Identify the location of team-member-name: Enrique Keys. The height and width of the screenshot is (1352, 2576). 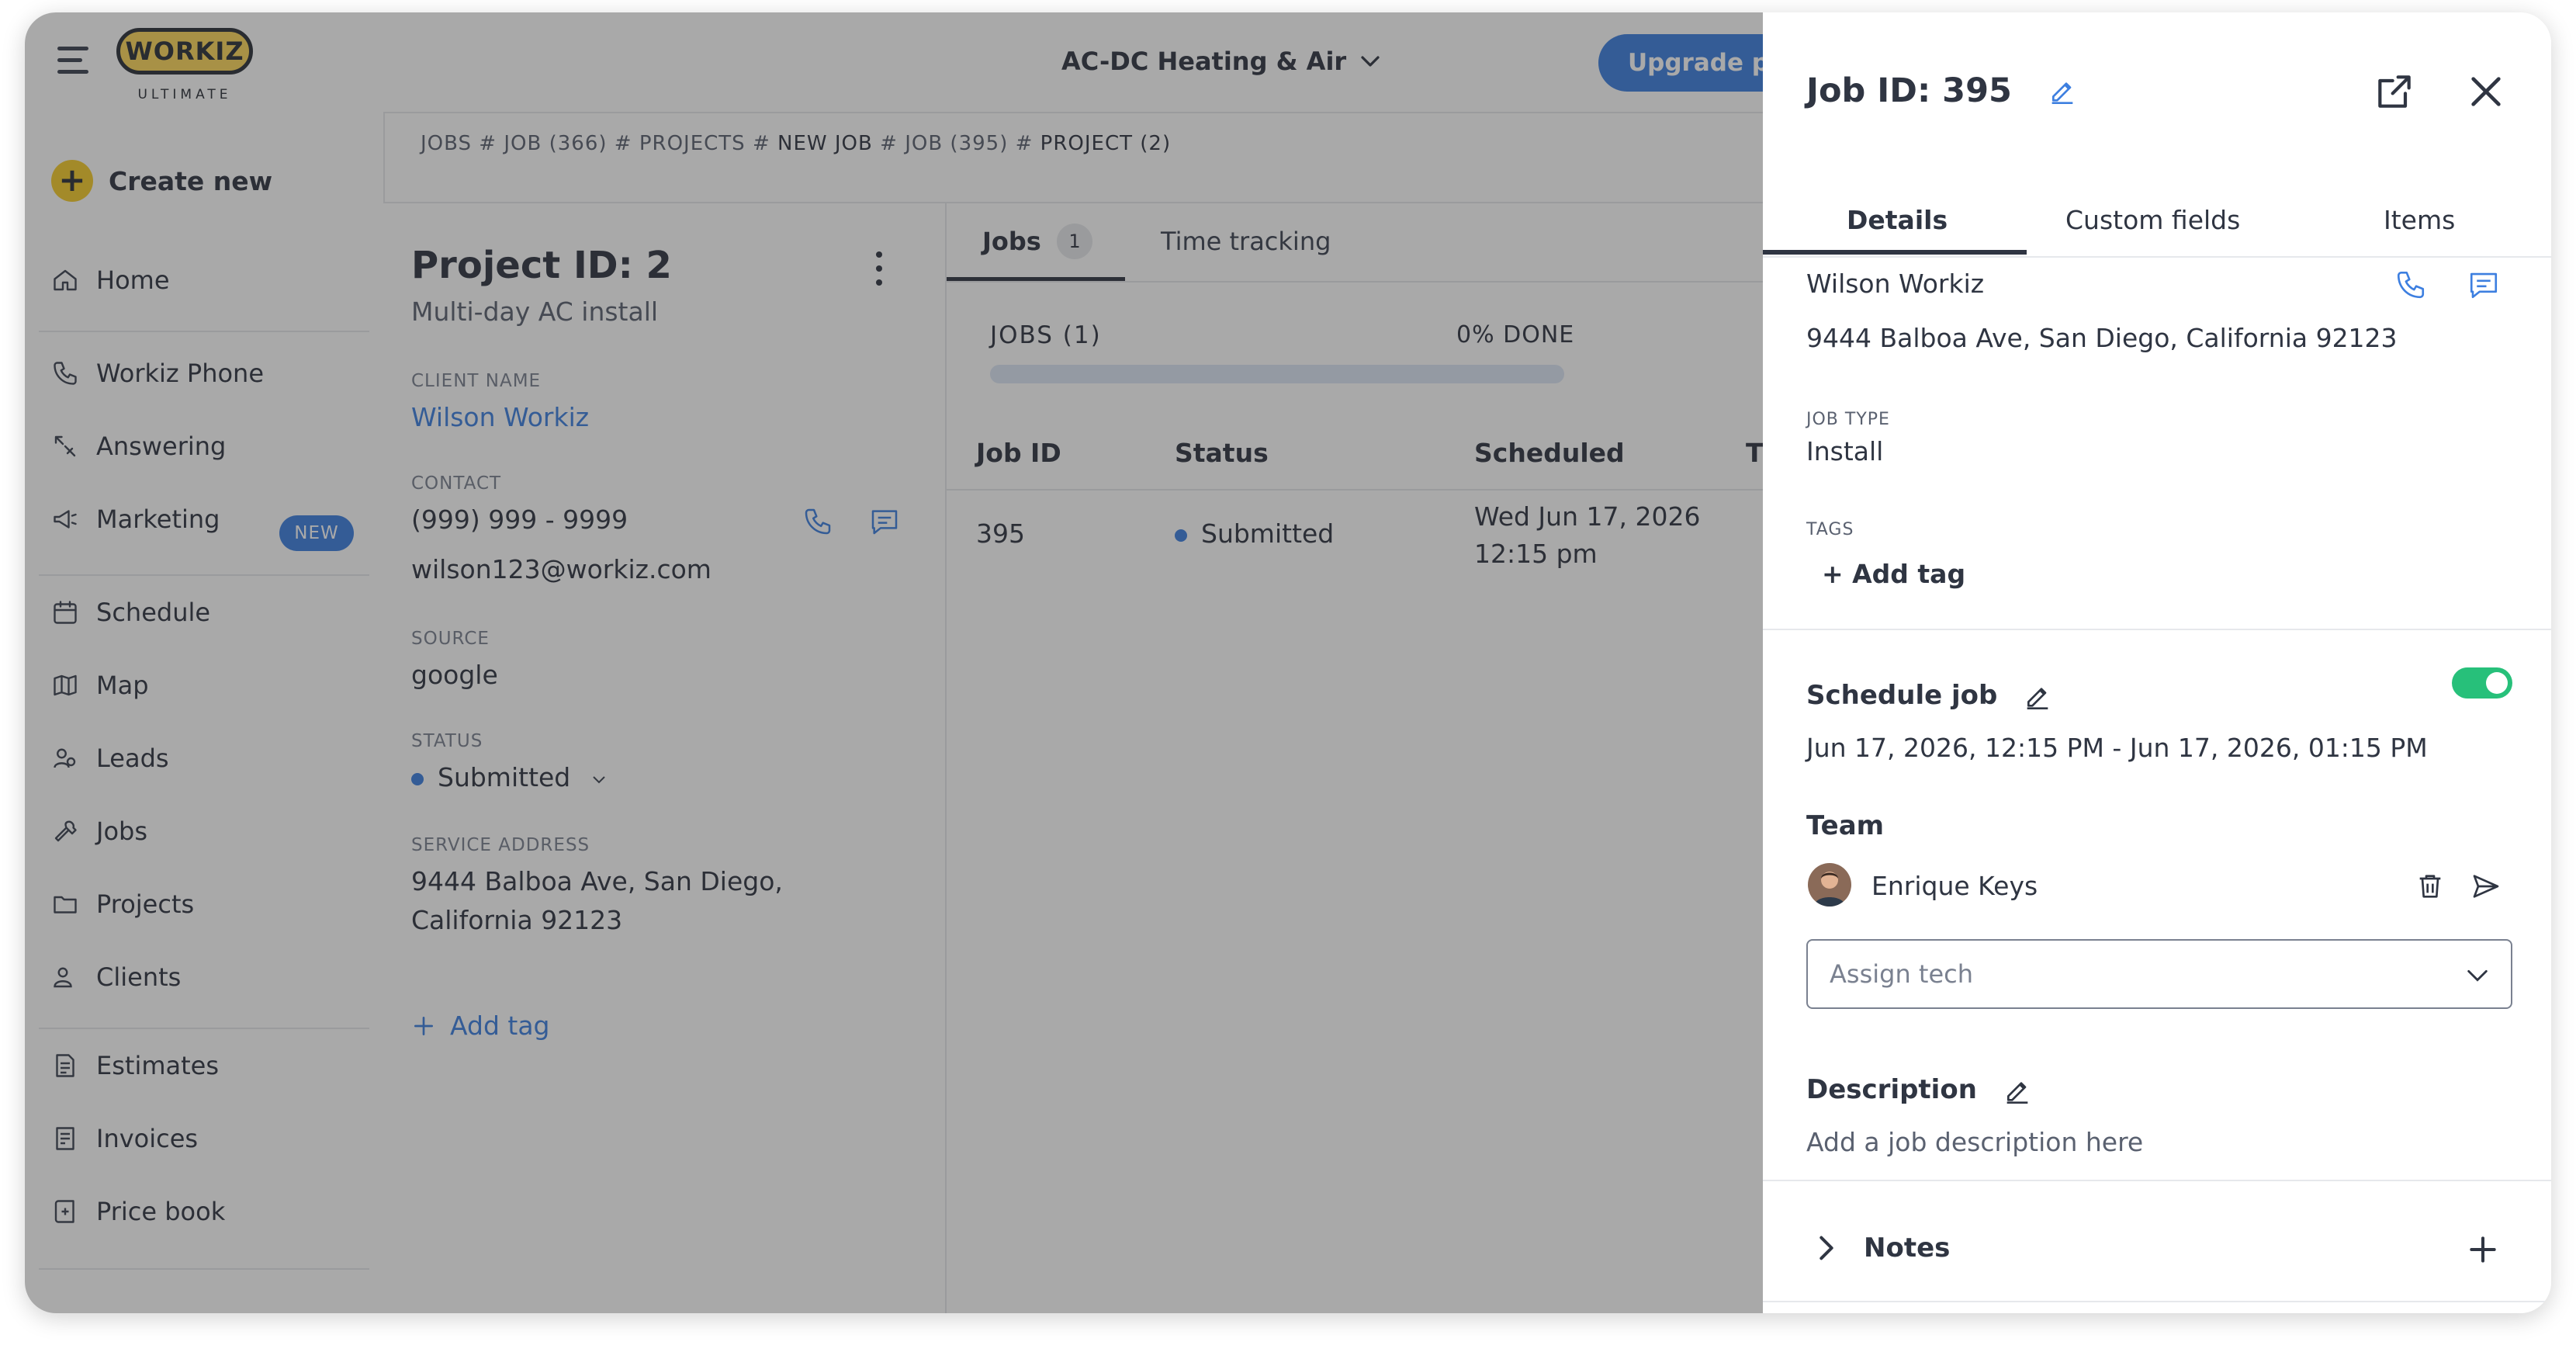
(1954, 886).